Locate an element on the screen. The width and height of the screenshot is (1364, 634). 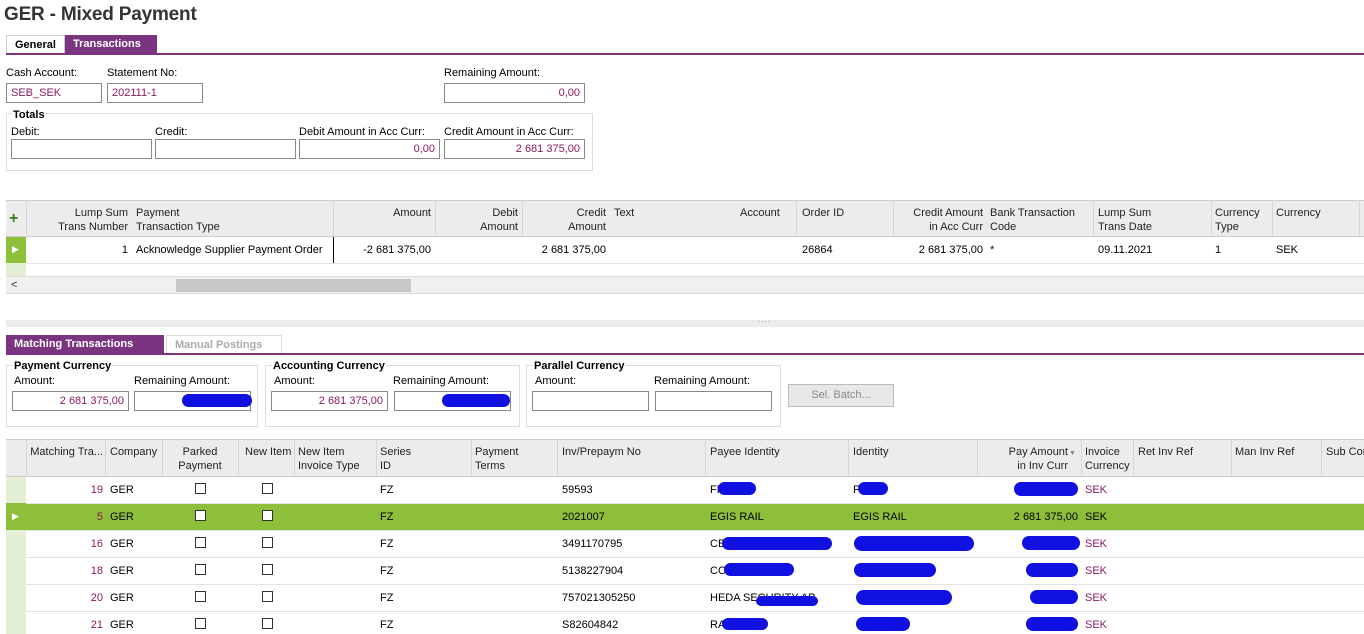
cell-matching-num: 16 is located at coordinates (65, 544).